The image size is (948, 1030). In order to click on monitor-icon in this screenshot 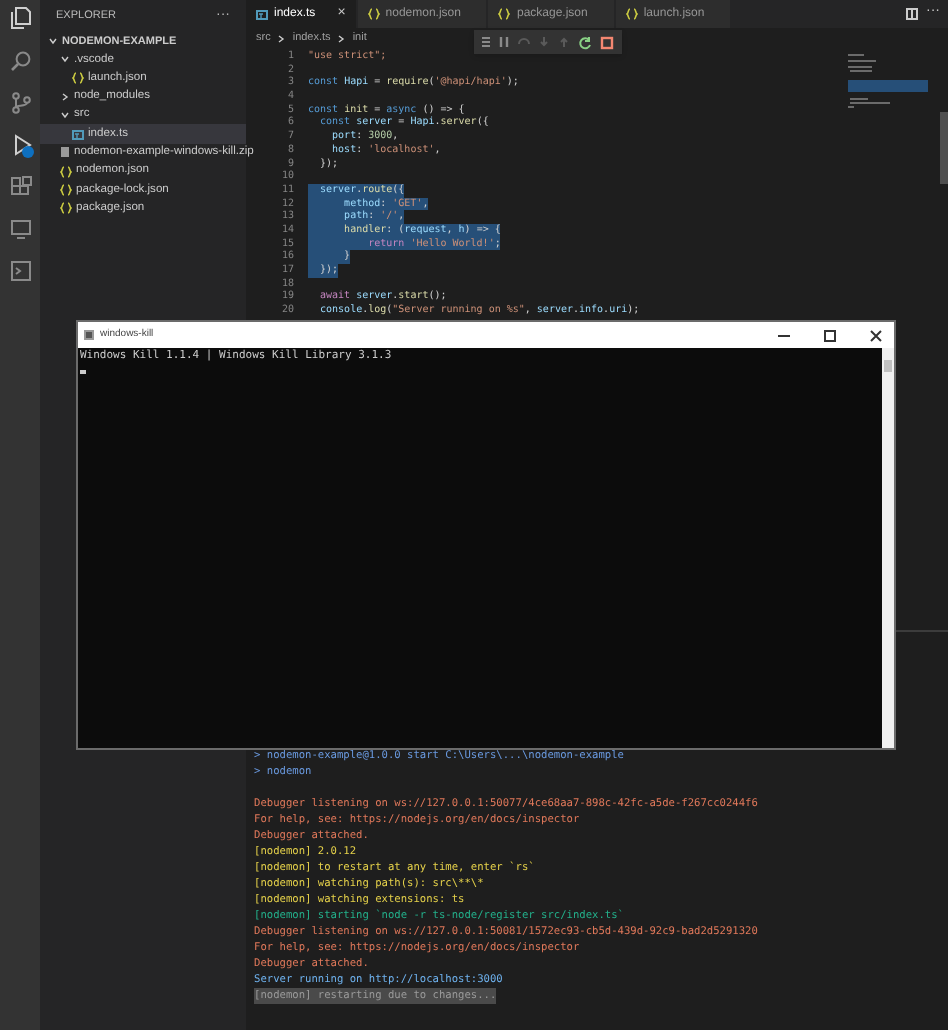, I will do `click(20, 229)`.